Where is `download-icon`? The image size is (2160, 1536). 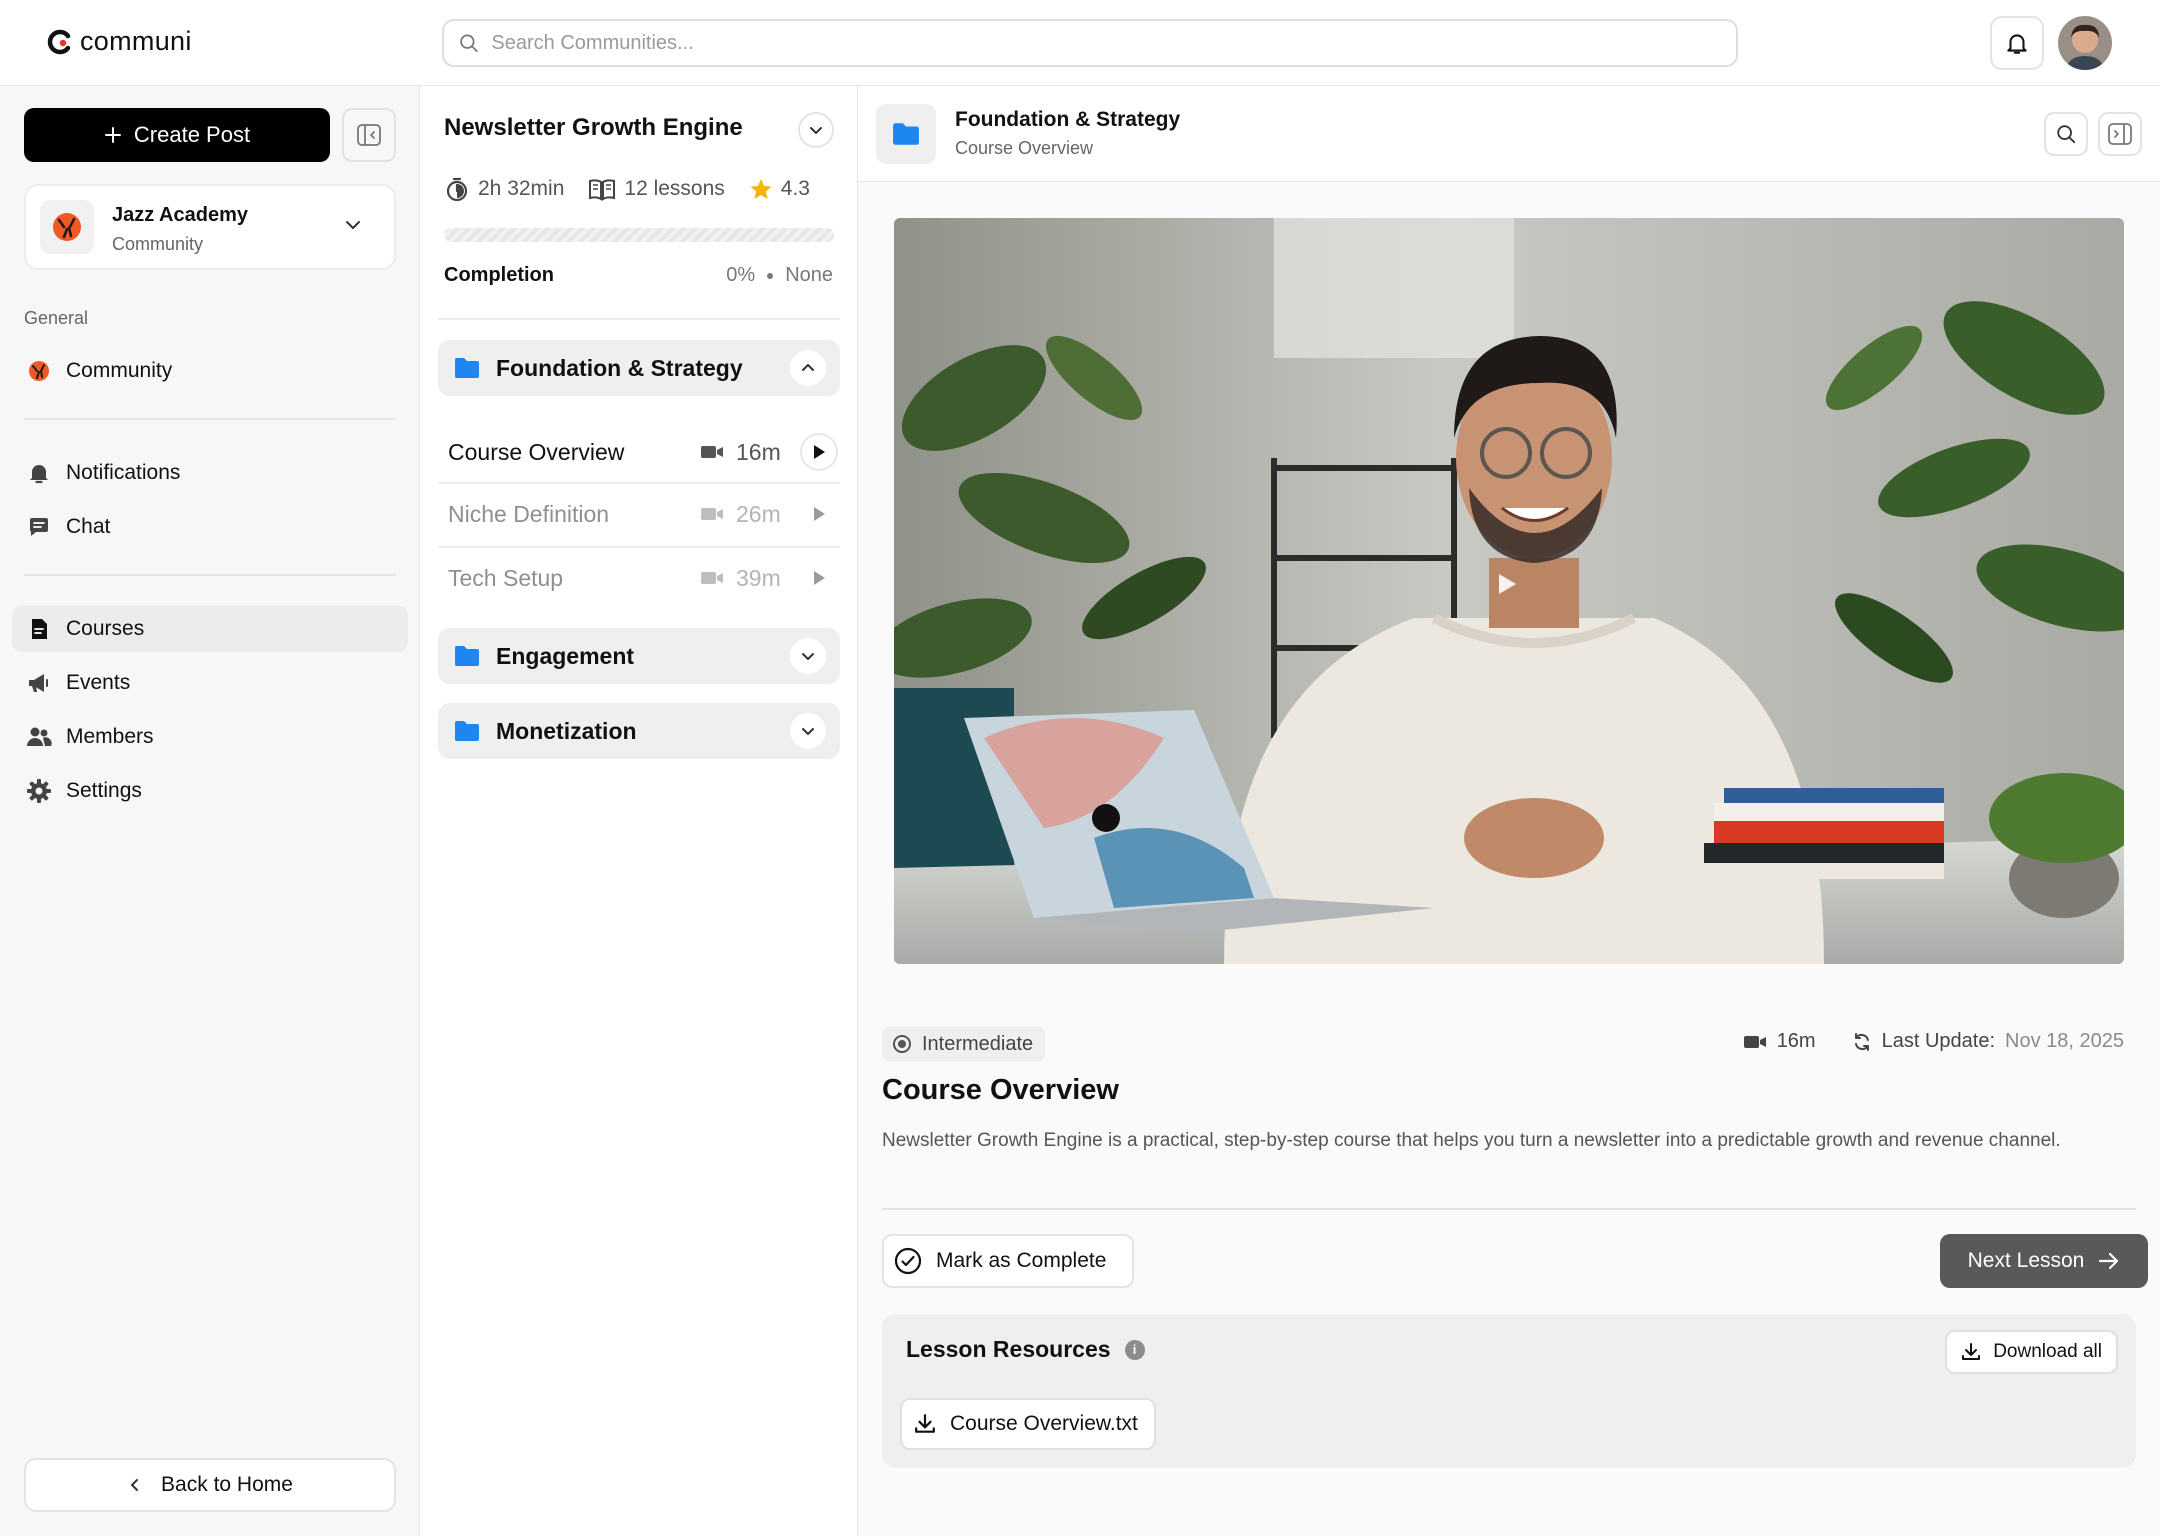
download-icon is located at coordinates (925, 1423).